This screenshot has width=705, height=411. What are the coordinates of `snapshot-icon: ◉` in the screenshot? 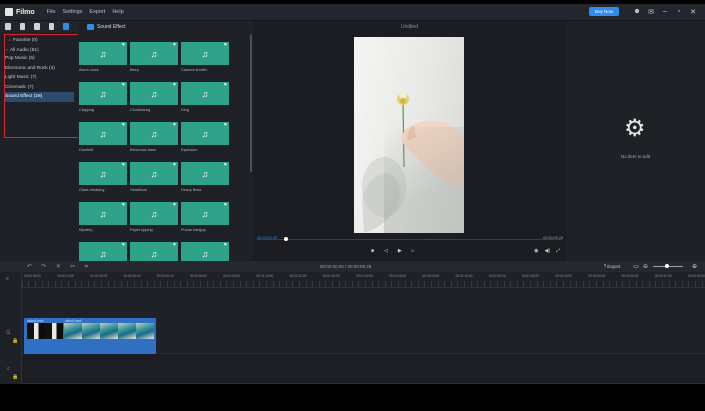 It's located at (536, 251).